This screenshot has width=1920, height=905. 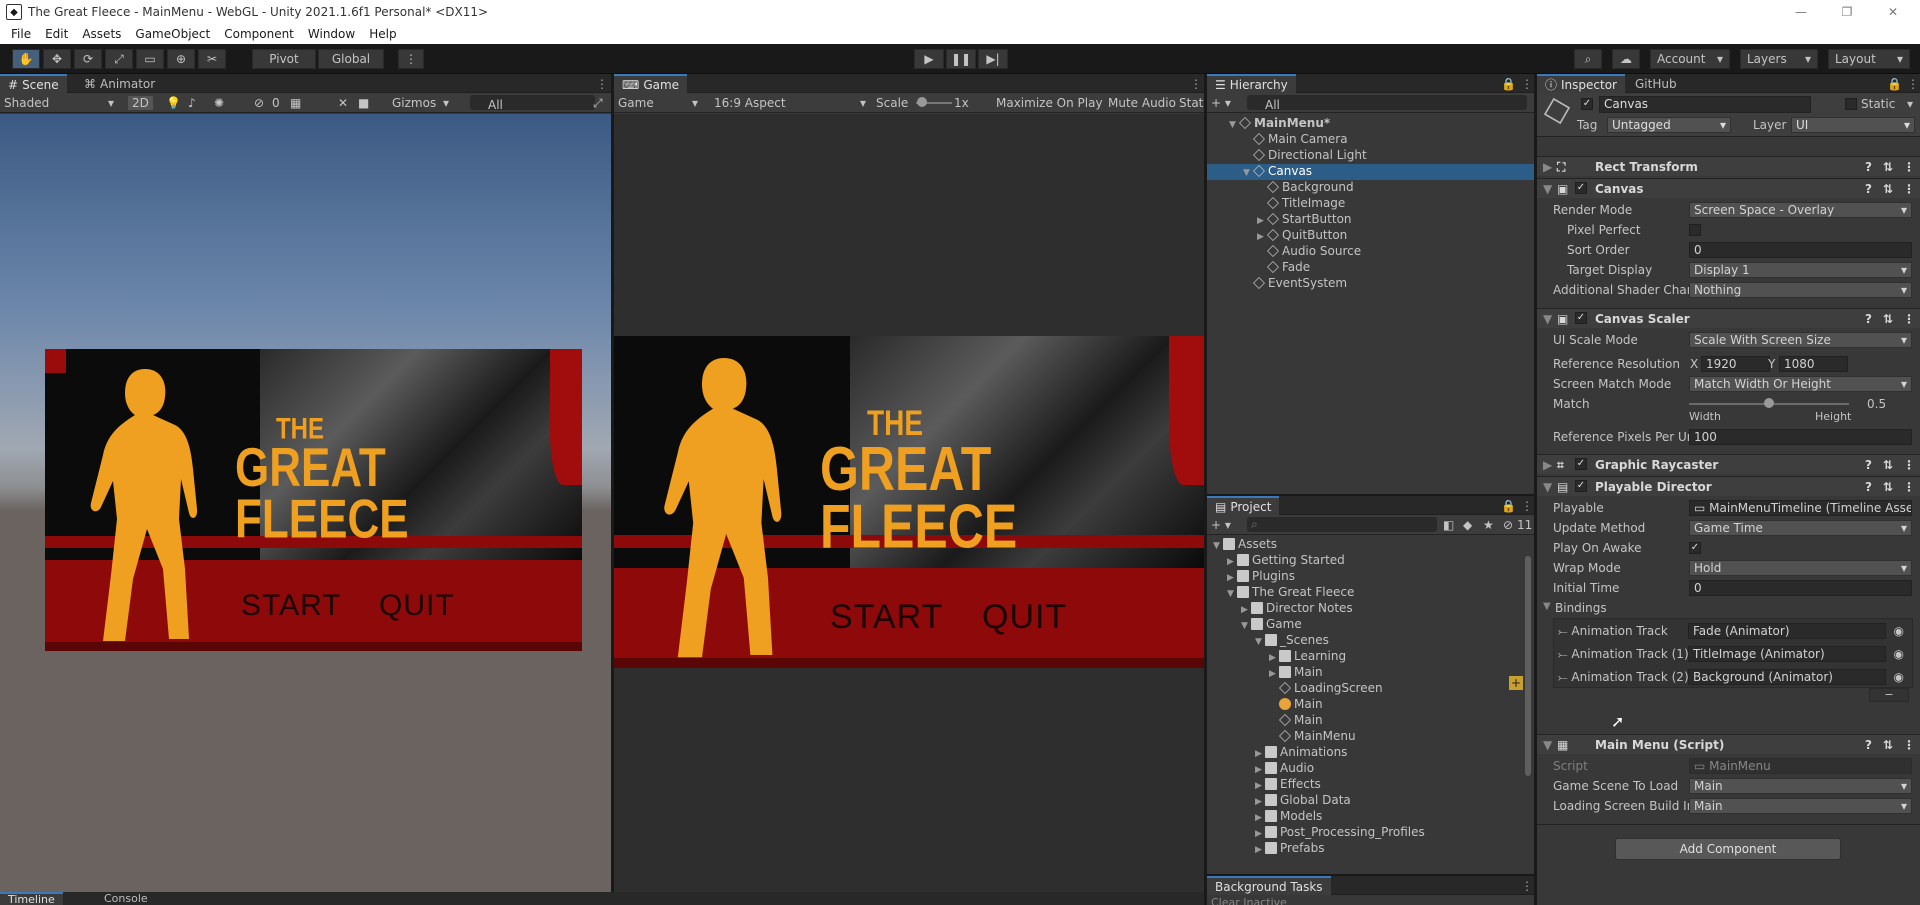 What do you see at coordinates (1581, 464) in the screenshot?
I see `raycaster-enabled-checkbox: ✓` at bounding box center [1581, 464].